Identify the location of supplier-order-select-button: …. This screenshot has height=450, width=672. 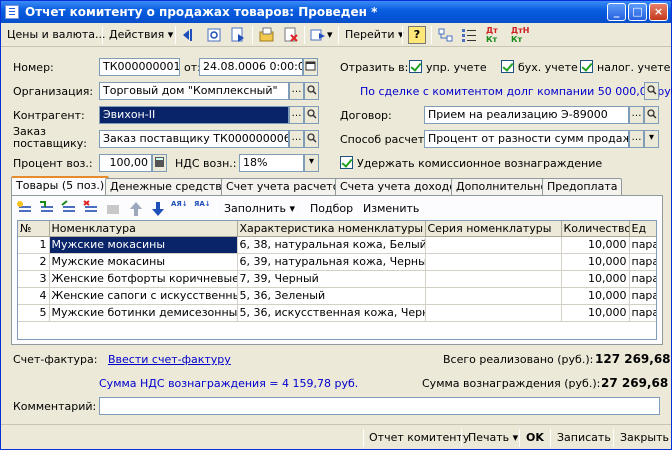
(296, 139).